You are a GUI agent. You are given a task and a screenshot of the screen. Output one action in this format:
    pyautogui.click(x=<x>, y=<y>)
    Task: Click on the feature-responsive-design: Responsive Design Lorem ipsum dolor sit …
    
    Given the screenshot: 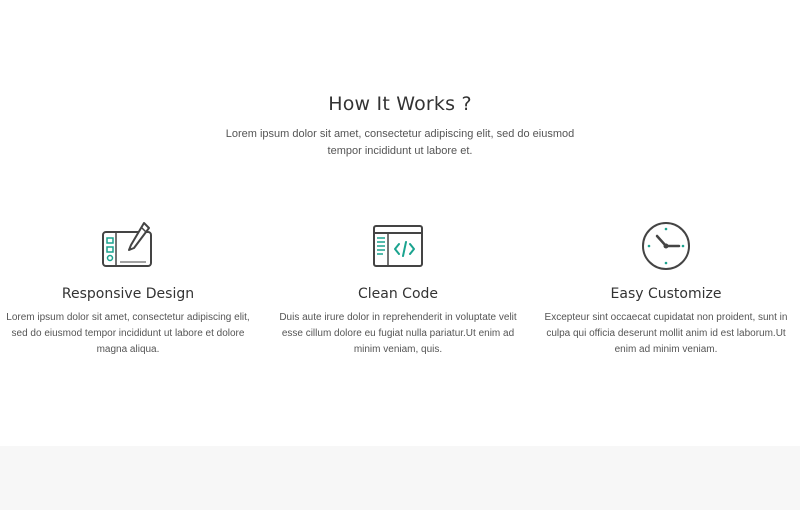 What is the action you would take?
    pyautogui.click(x=128, y=289)
    